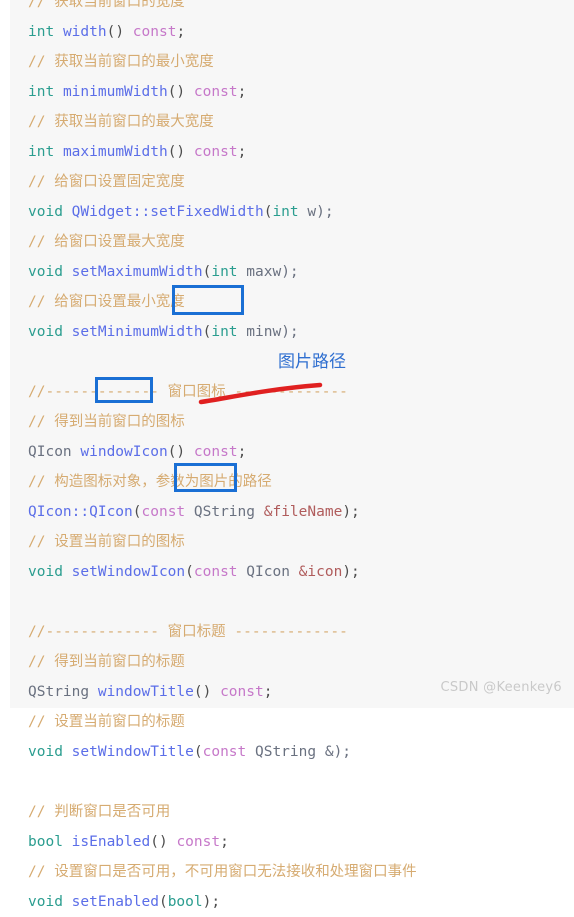 This screenshot has width=574, height=917. What do you see at coordinates (298, 62) in the screenshot?
I see `code-line: // 获取当前窗口的最小宽度` at bounding box center [298, 62].